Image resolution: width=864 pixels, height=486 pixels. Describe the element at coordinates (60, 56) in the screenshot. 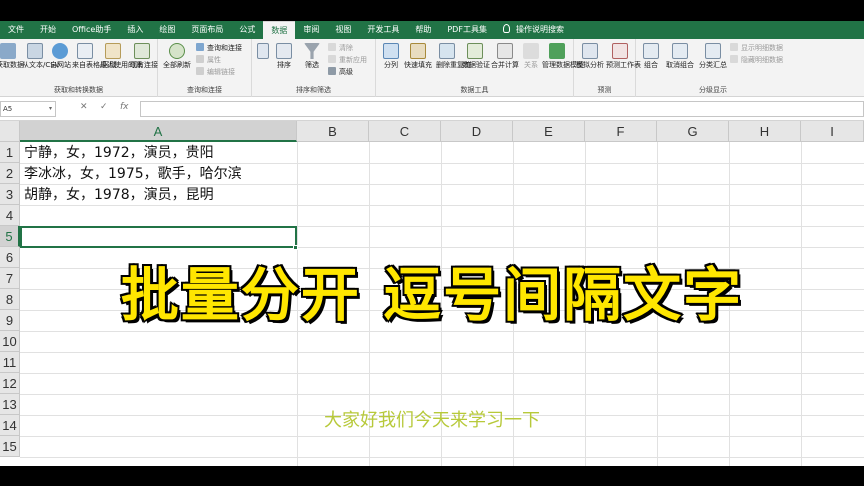

I see `from-web-button: 自网站` at that location.